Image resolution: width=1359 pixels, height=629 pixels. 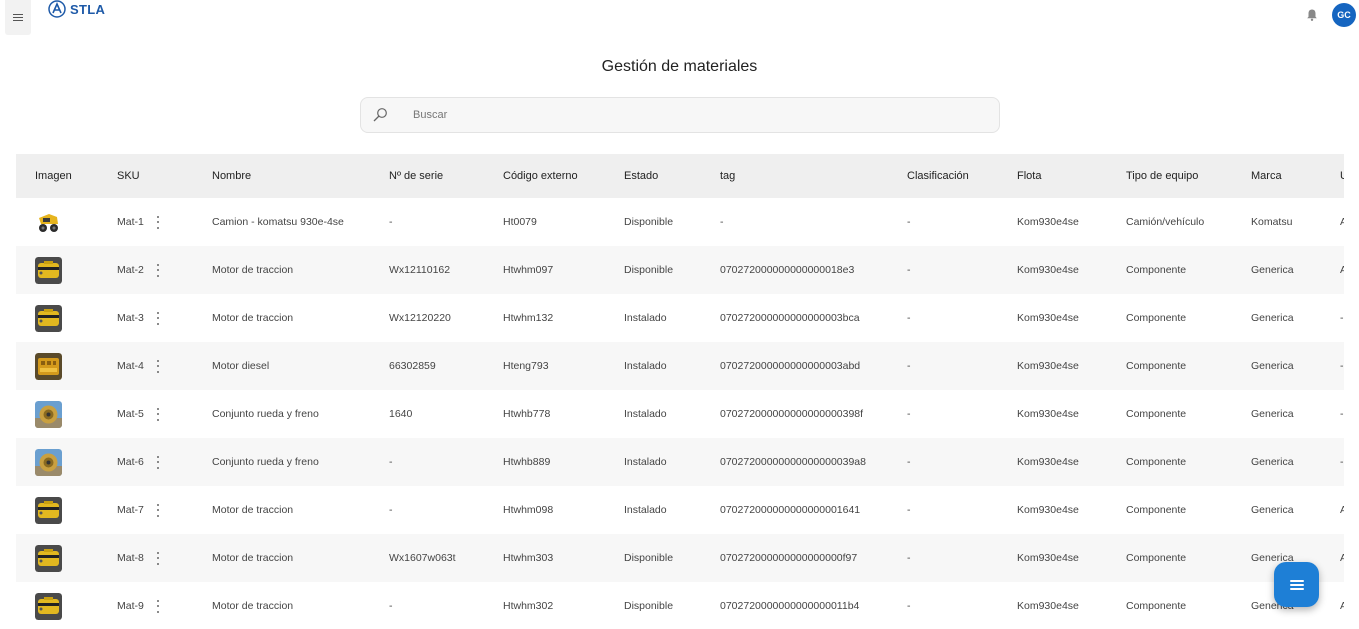 I want to click on marca-cell: Komatsu, so click(x=1272, y=222).